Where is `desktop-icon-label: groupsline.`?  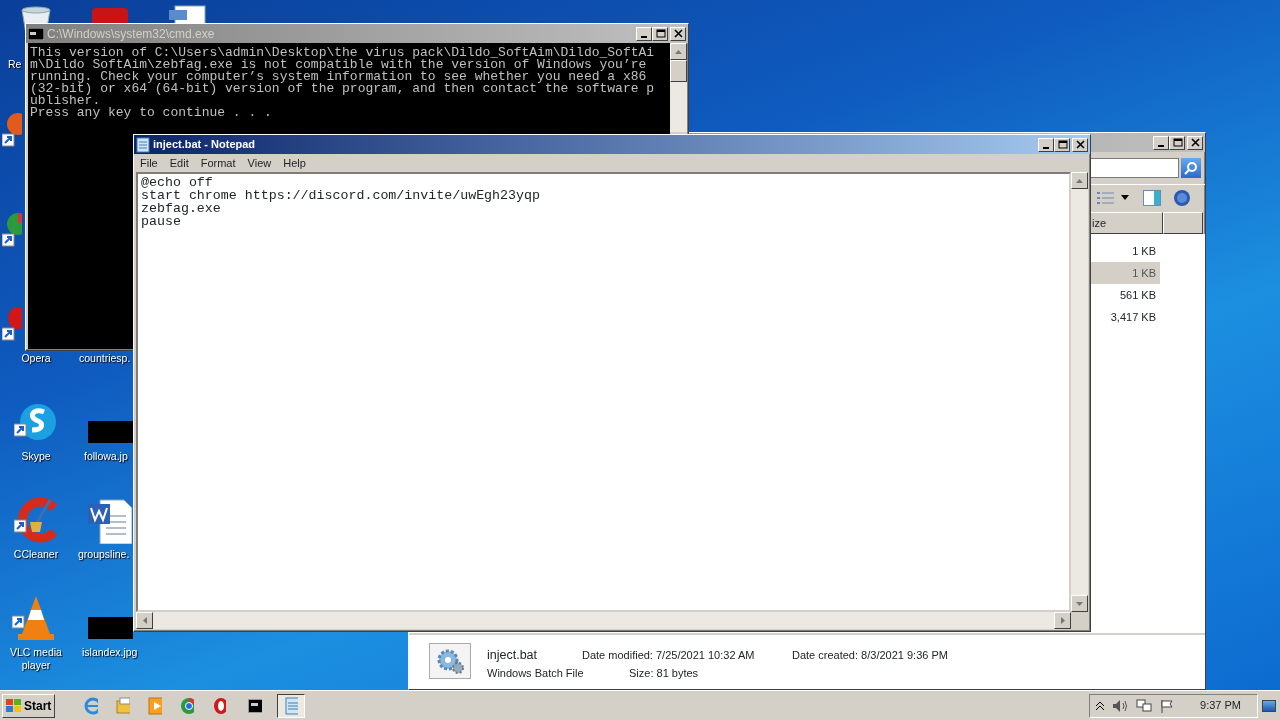
desktop-icon-label: groupsline. is located at coordinates (104, 554).